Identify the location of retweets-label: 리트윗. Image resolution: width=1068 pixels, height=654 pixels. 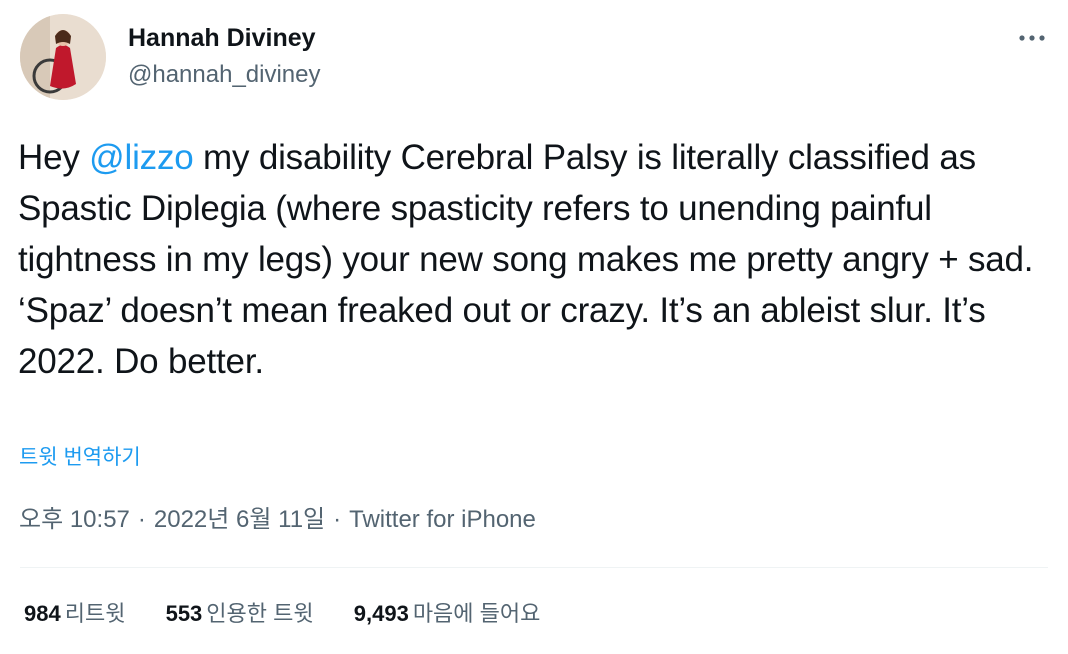
(95, 613).